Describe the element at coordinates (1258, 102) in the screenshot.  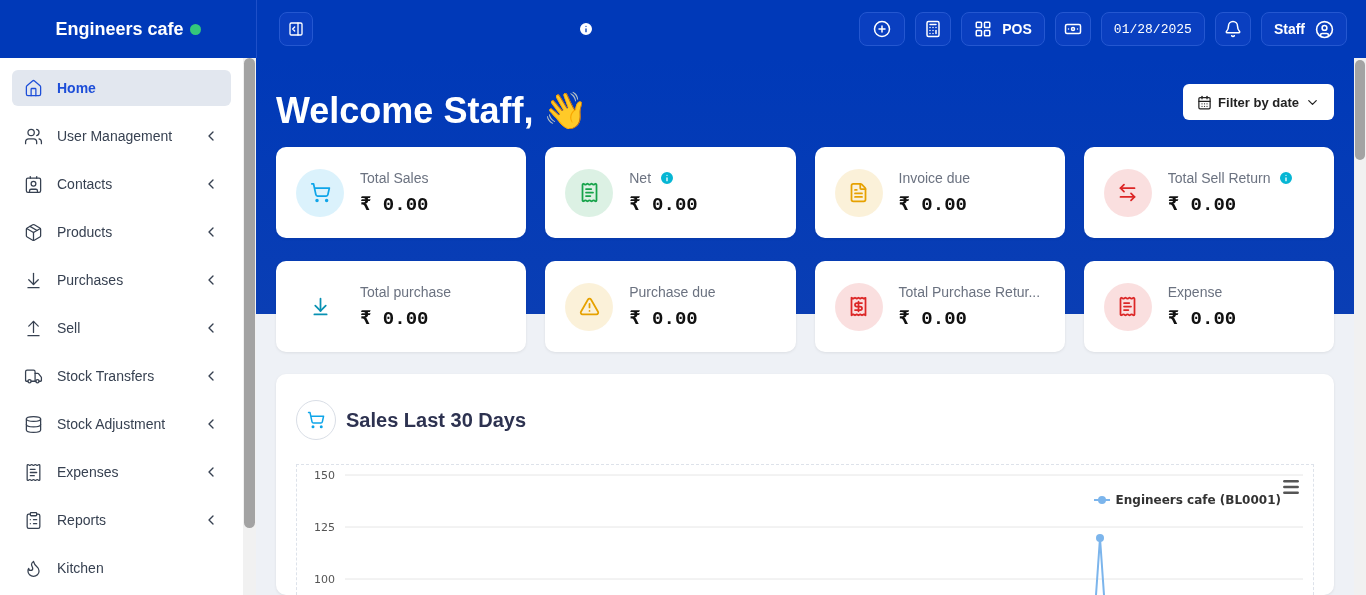
I see `filter-button: Filter by date` at that location.